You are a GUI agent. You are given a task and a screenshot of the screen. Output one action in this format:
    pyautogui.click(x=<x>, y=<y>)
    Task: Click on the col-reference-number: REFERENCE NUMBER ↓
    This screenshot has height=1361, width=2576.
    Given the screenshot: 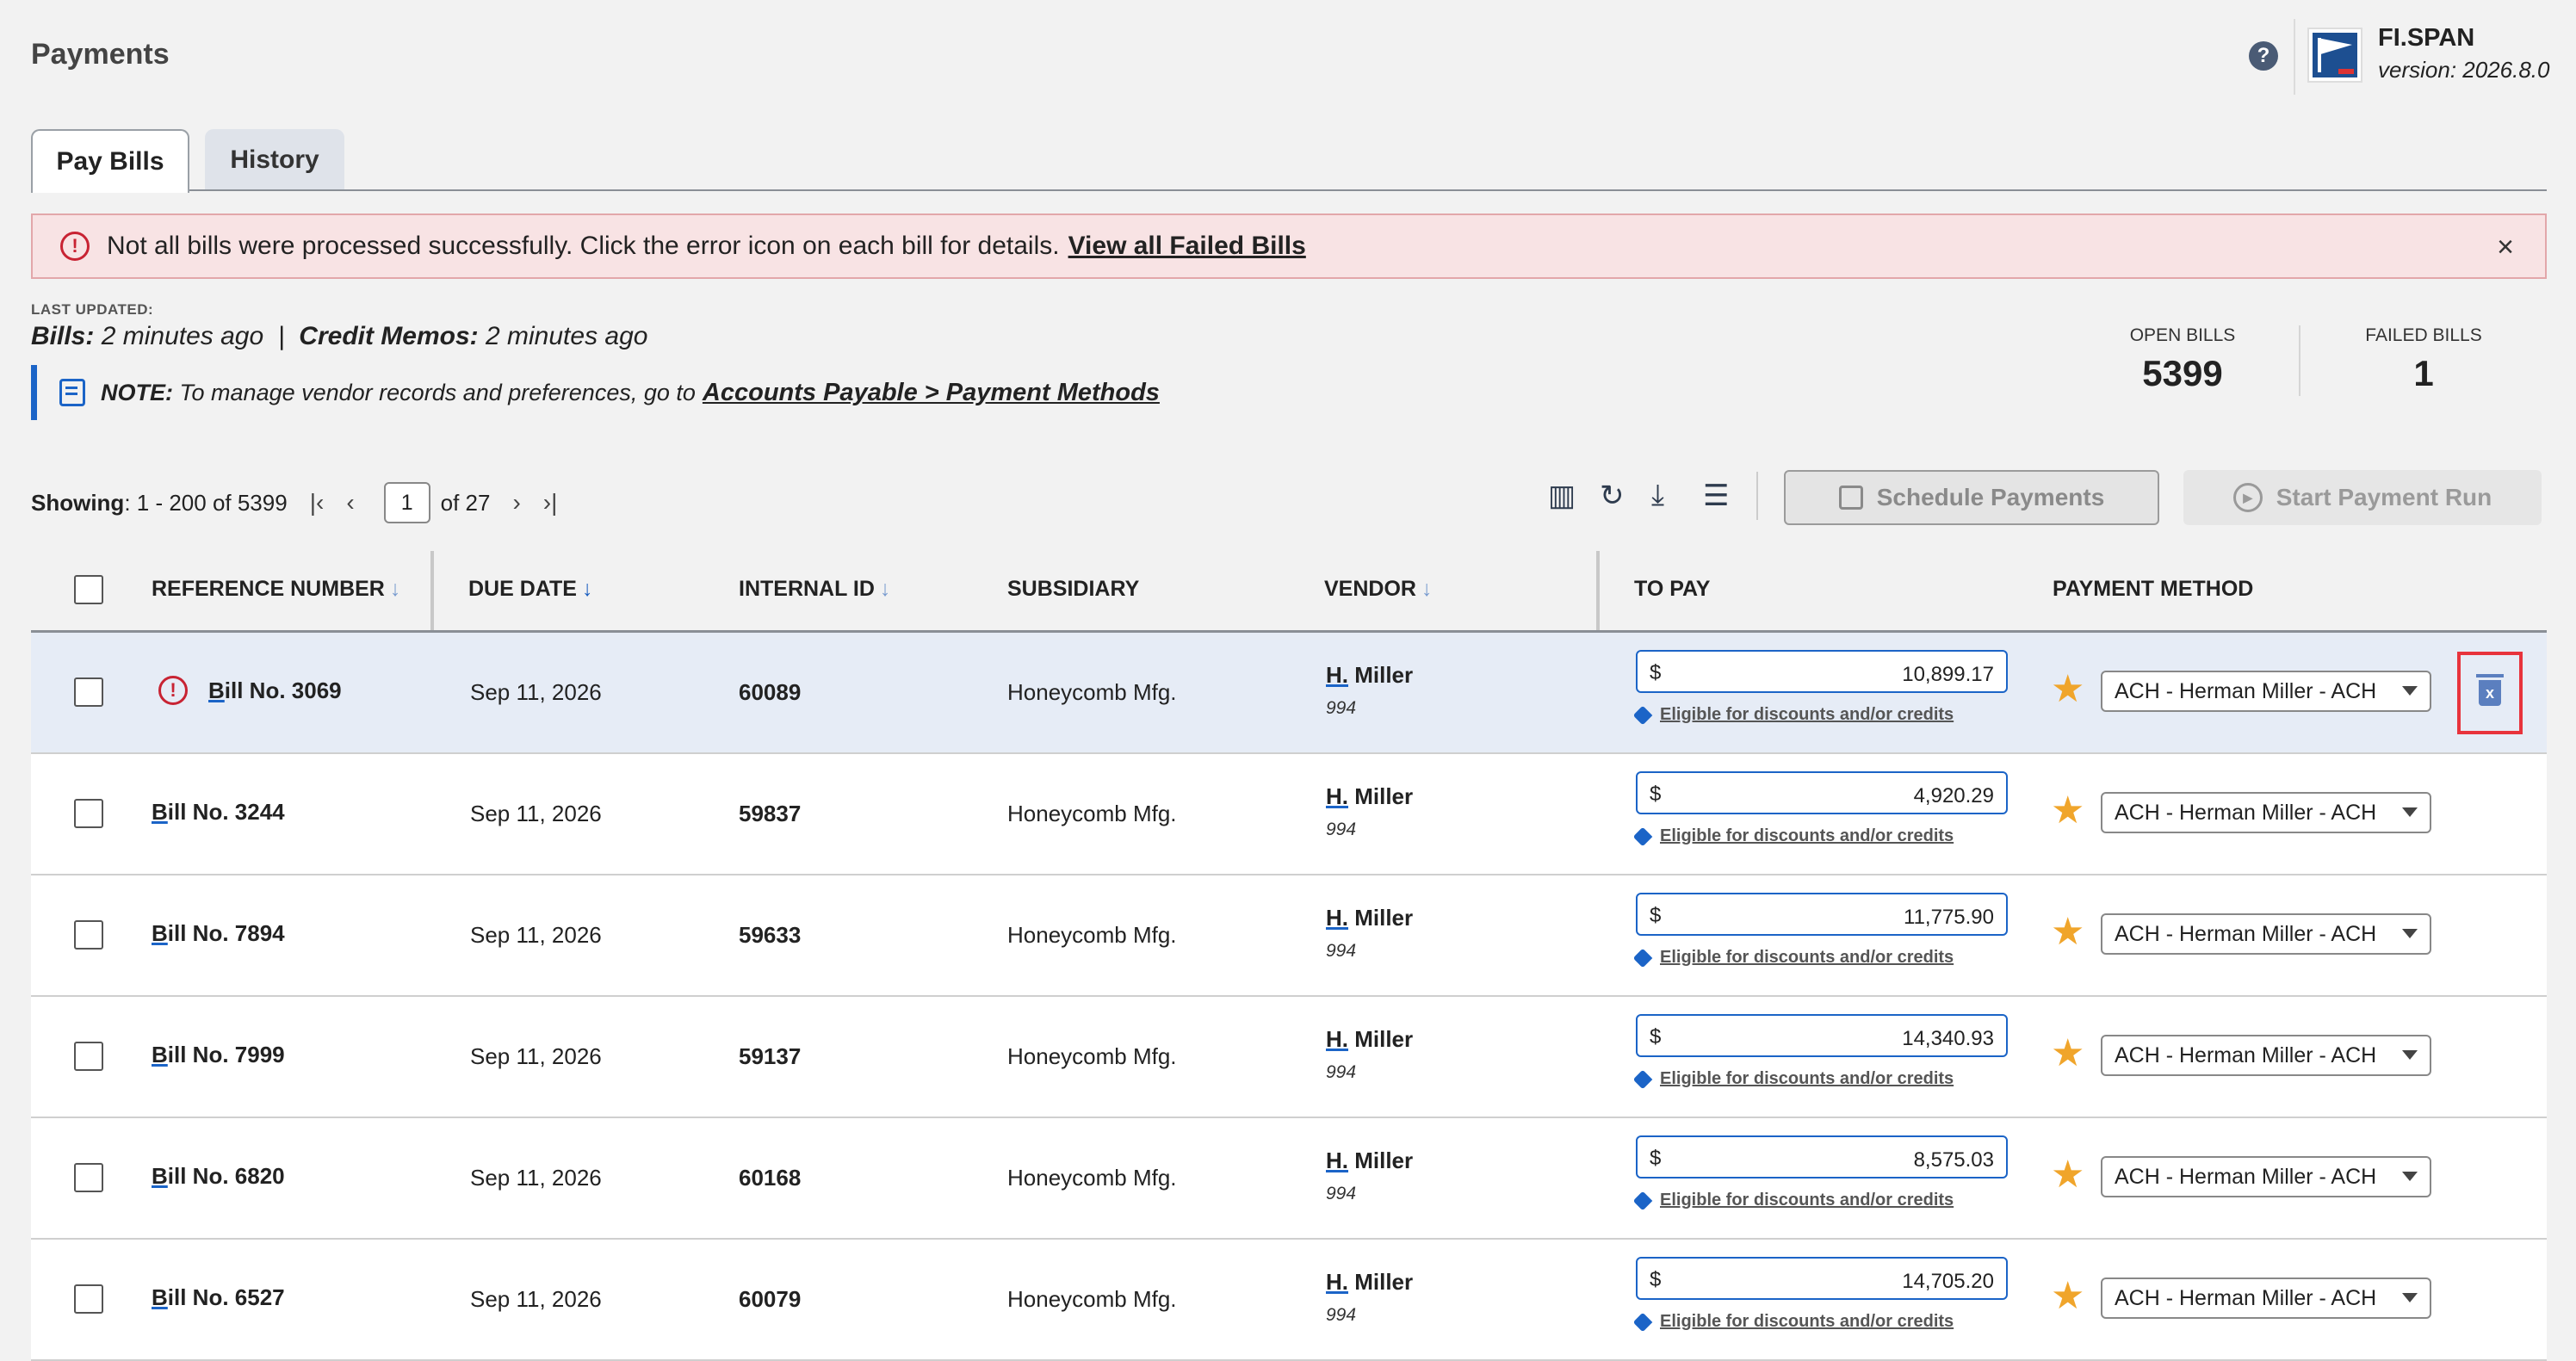 What is the action you would take?
    pyautogui.click(x=276, y=589)
    